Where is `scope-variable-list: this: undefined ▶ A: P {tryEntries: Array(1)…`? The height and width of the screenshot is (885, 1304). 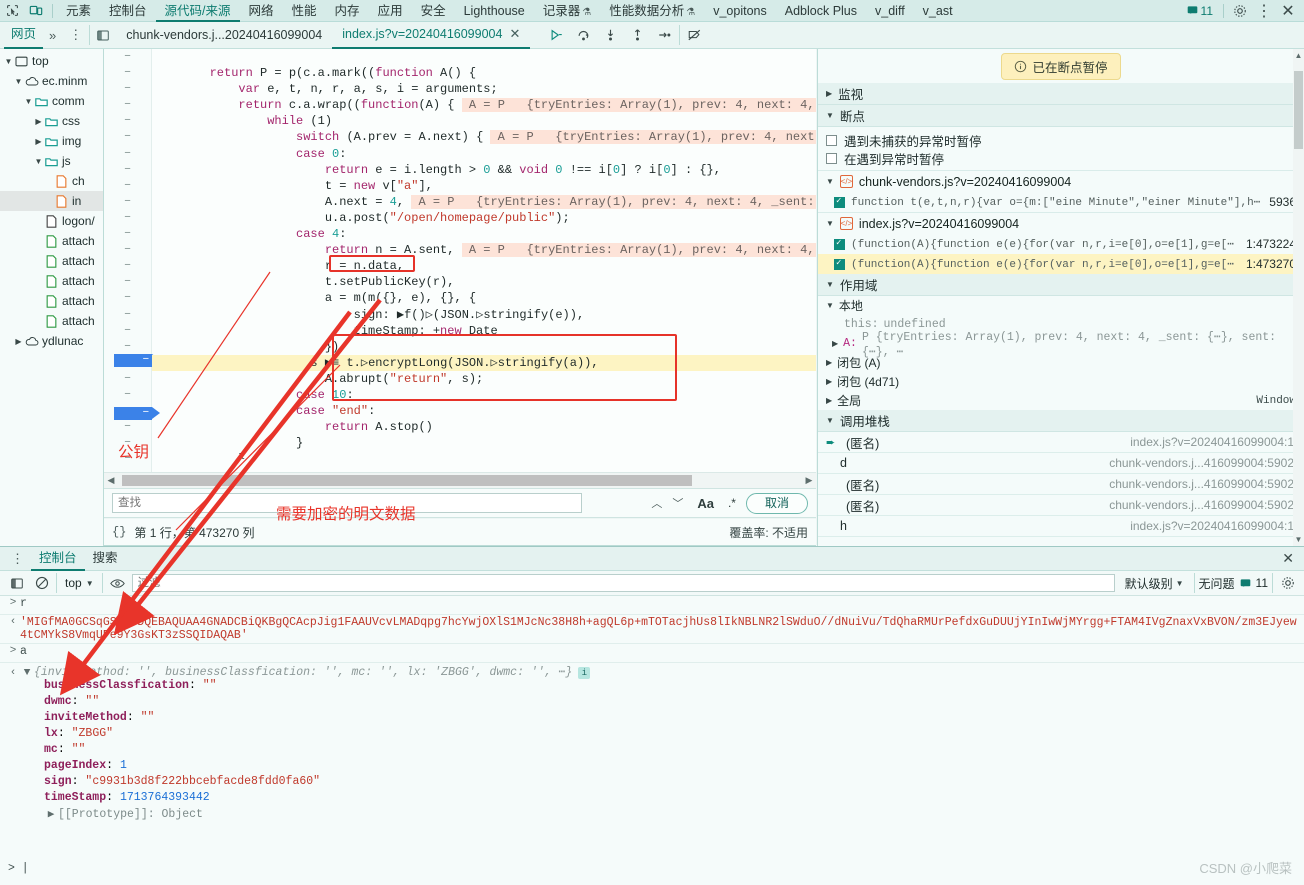
scope-variable-list: this: undefined ▶ A: P {tryEntries: Array(1)… is located at coordinates (1061, 362).